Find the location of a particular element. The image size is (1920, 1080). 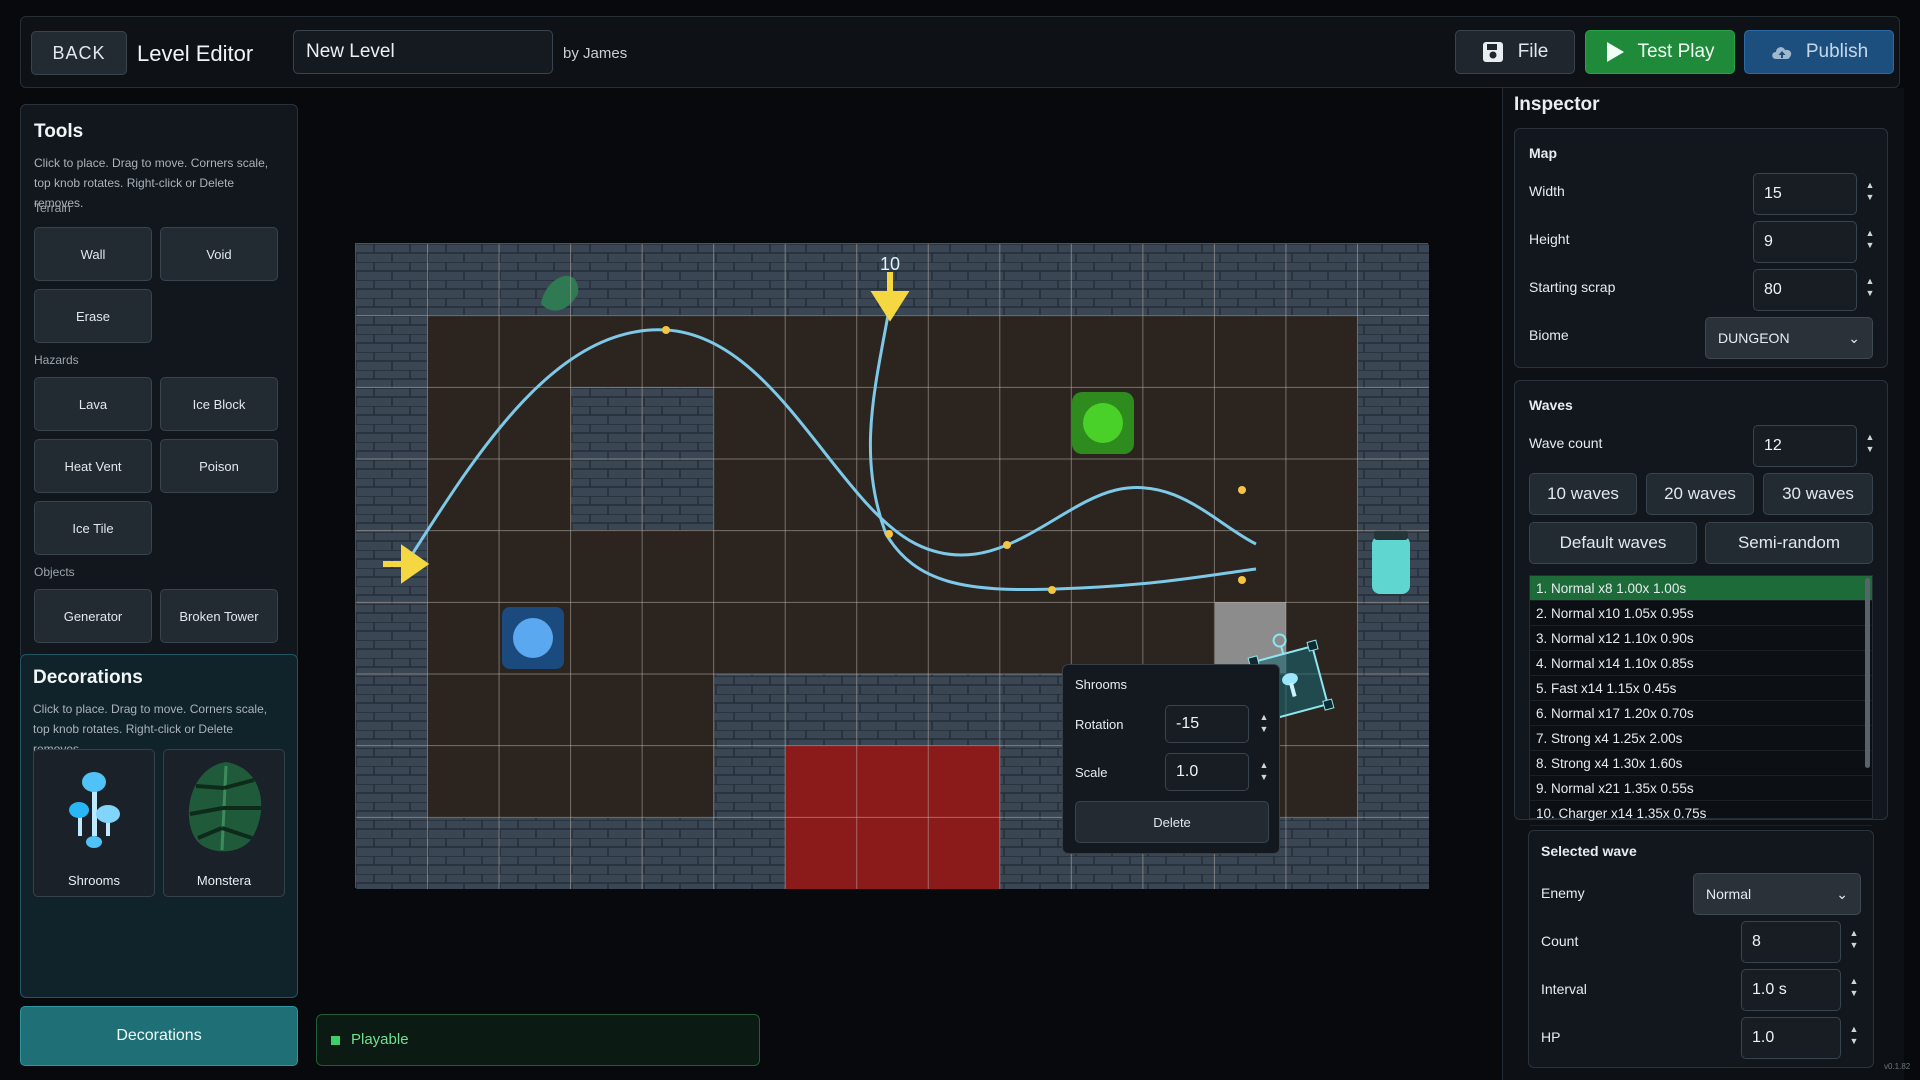

wave-list-item: 9. Normal x21 1.35x 0.55s is located at coordinates (1701, 788).